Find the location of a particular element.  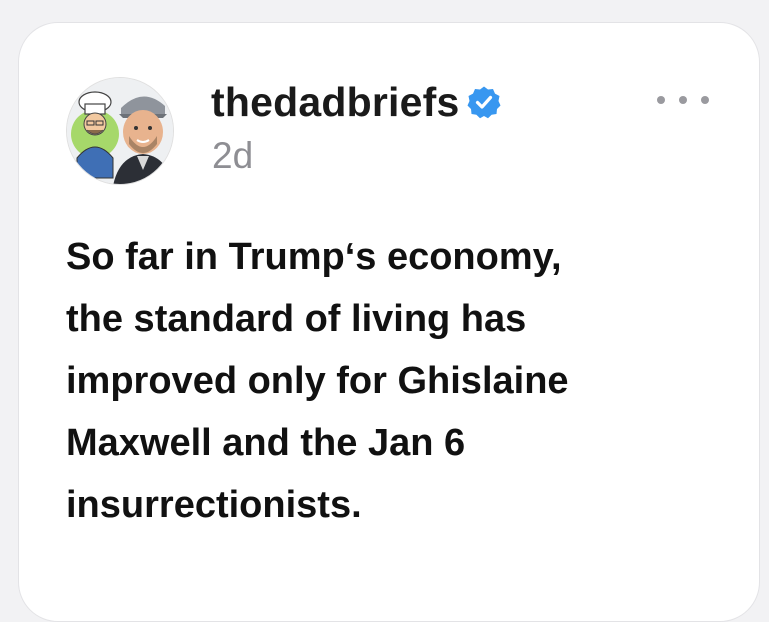

username-row: thedadbriefs is located at coordinates (356, 102).